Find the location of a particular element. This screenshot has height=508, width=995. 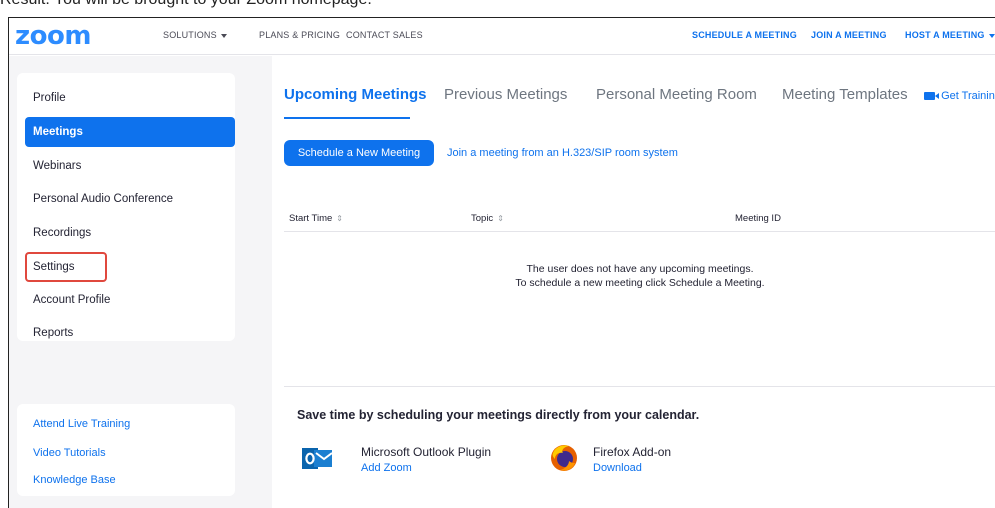

get-training-label: Get Trainin is located at coordinates (968, 96).